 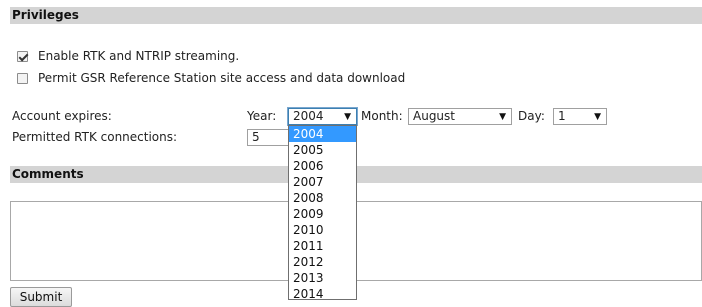 I want to click on year-select-value: 2004, so click(x=308, y=116).